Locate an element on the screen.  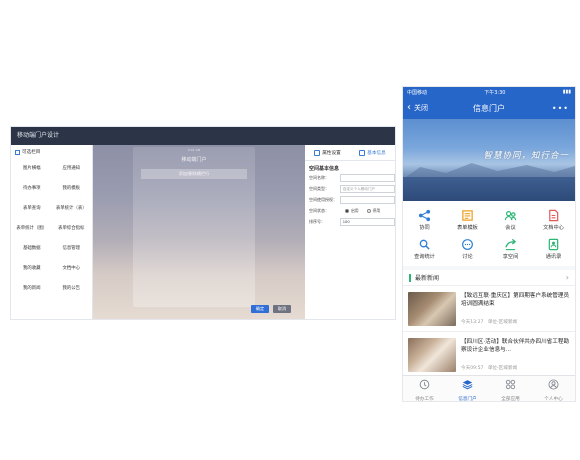
column-option: 信息管理 is located at coordinates (72, 249).